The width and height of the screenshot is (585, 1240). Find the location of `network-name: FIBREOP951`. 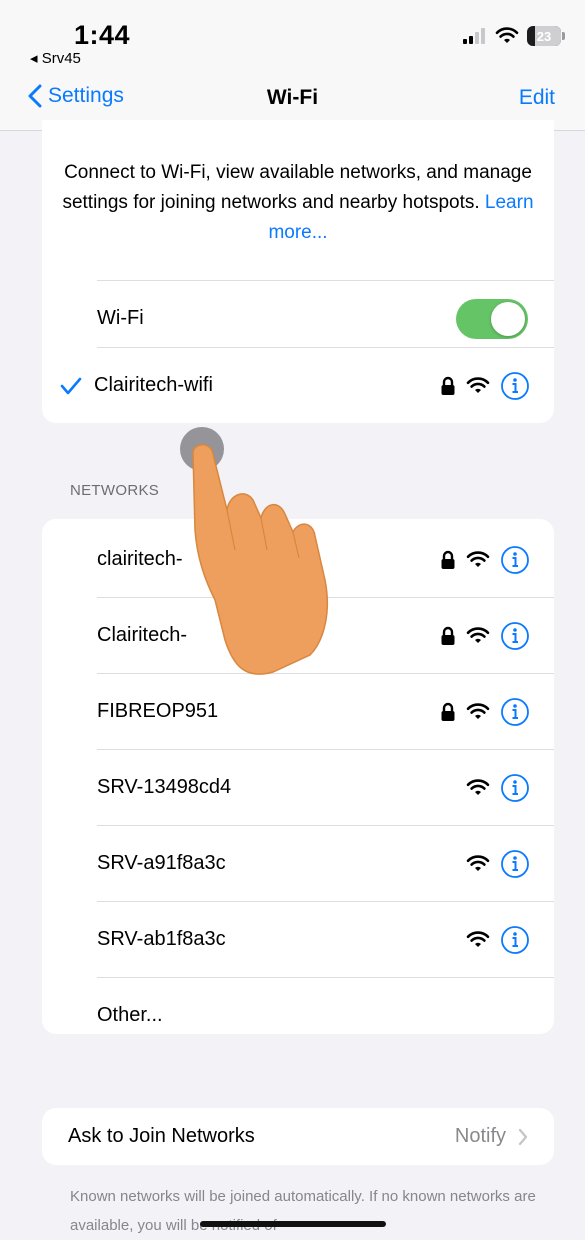

network-name: FIBREOP951 is located at coordinates (158, 711).